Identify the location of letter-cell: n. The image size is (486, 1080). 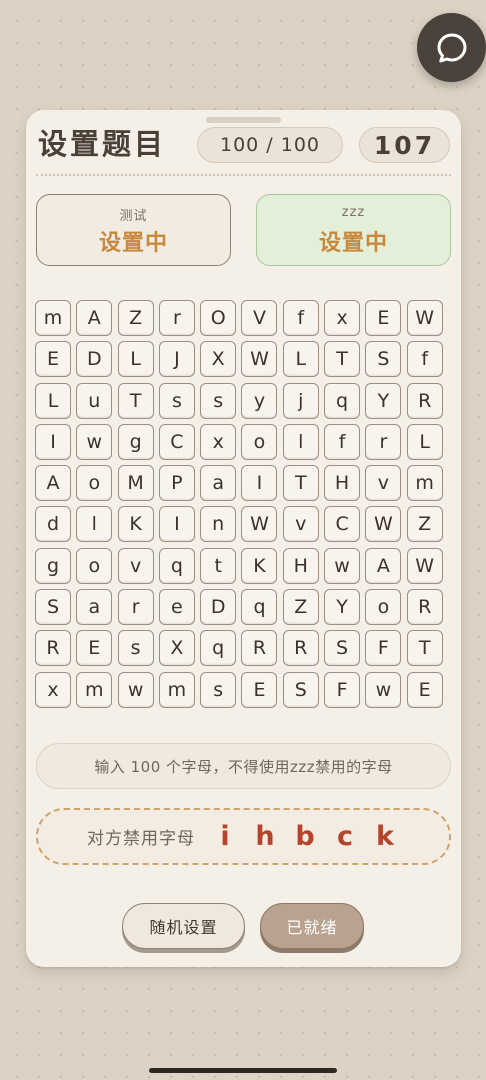
(218, 524).